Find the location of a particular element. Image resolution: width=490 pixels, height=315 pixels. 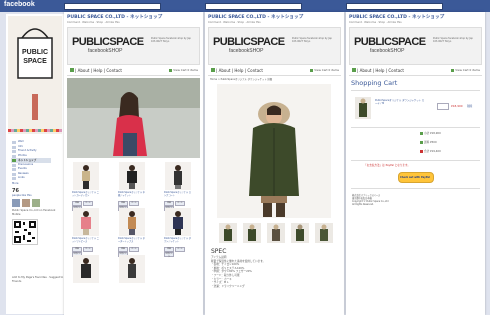

payment-note: 「お支払方法」は PayPal となります。 is located at coordinates (387, 165).